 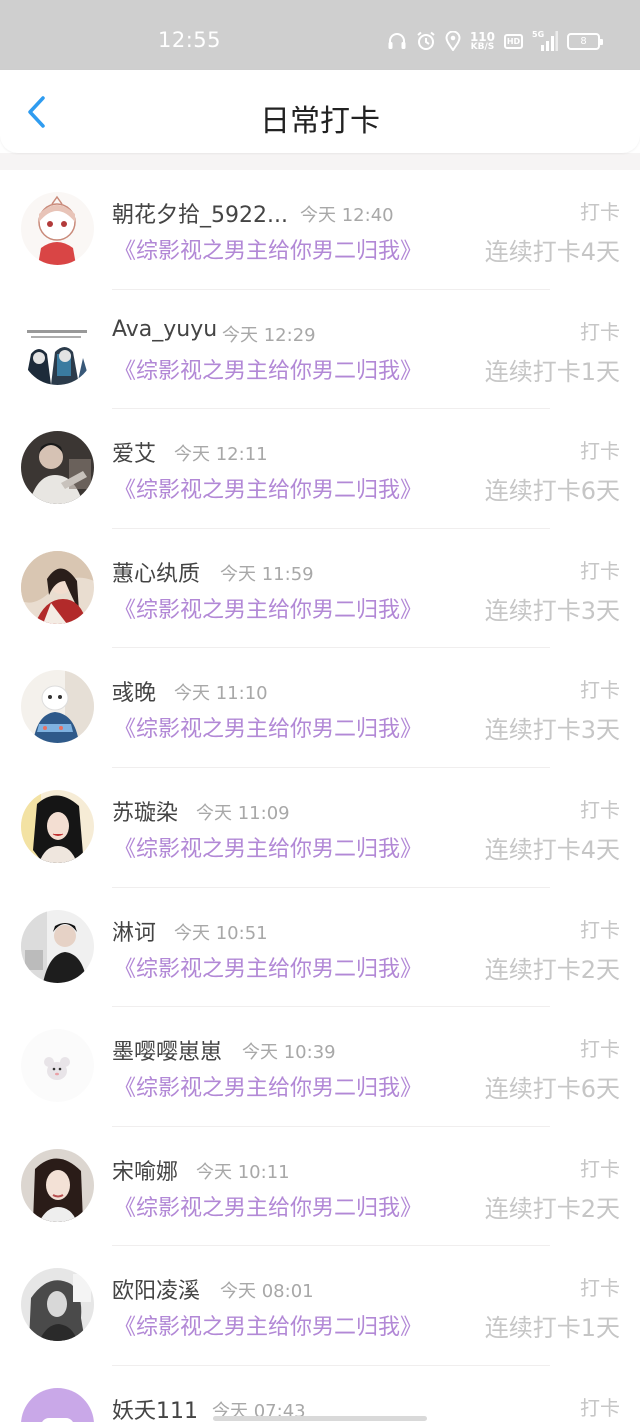 What do you see at coordinates (453, 41) in the screenshot?
I see `location-icon` at bounding box center [453, 41].